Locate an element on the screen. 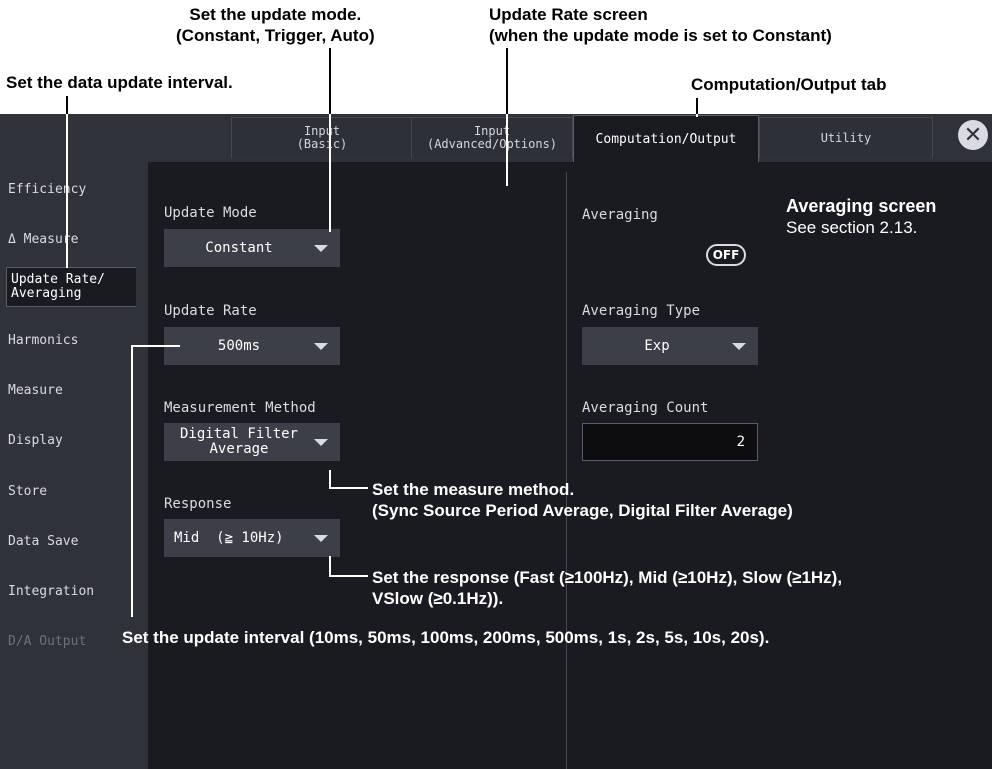  sidebar-item-delta-measure: Δ Measure is located at coordinates (43, 239).